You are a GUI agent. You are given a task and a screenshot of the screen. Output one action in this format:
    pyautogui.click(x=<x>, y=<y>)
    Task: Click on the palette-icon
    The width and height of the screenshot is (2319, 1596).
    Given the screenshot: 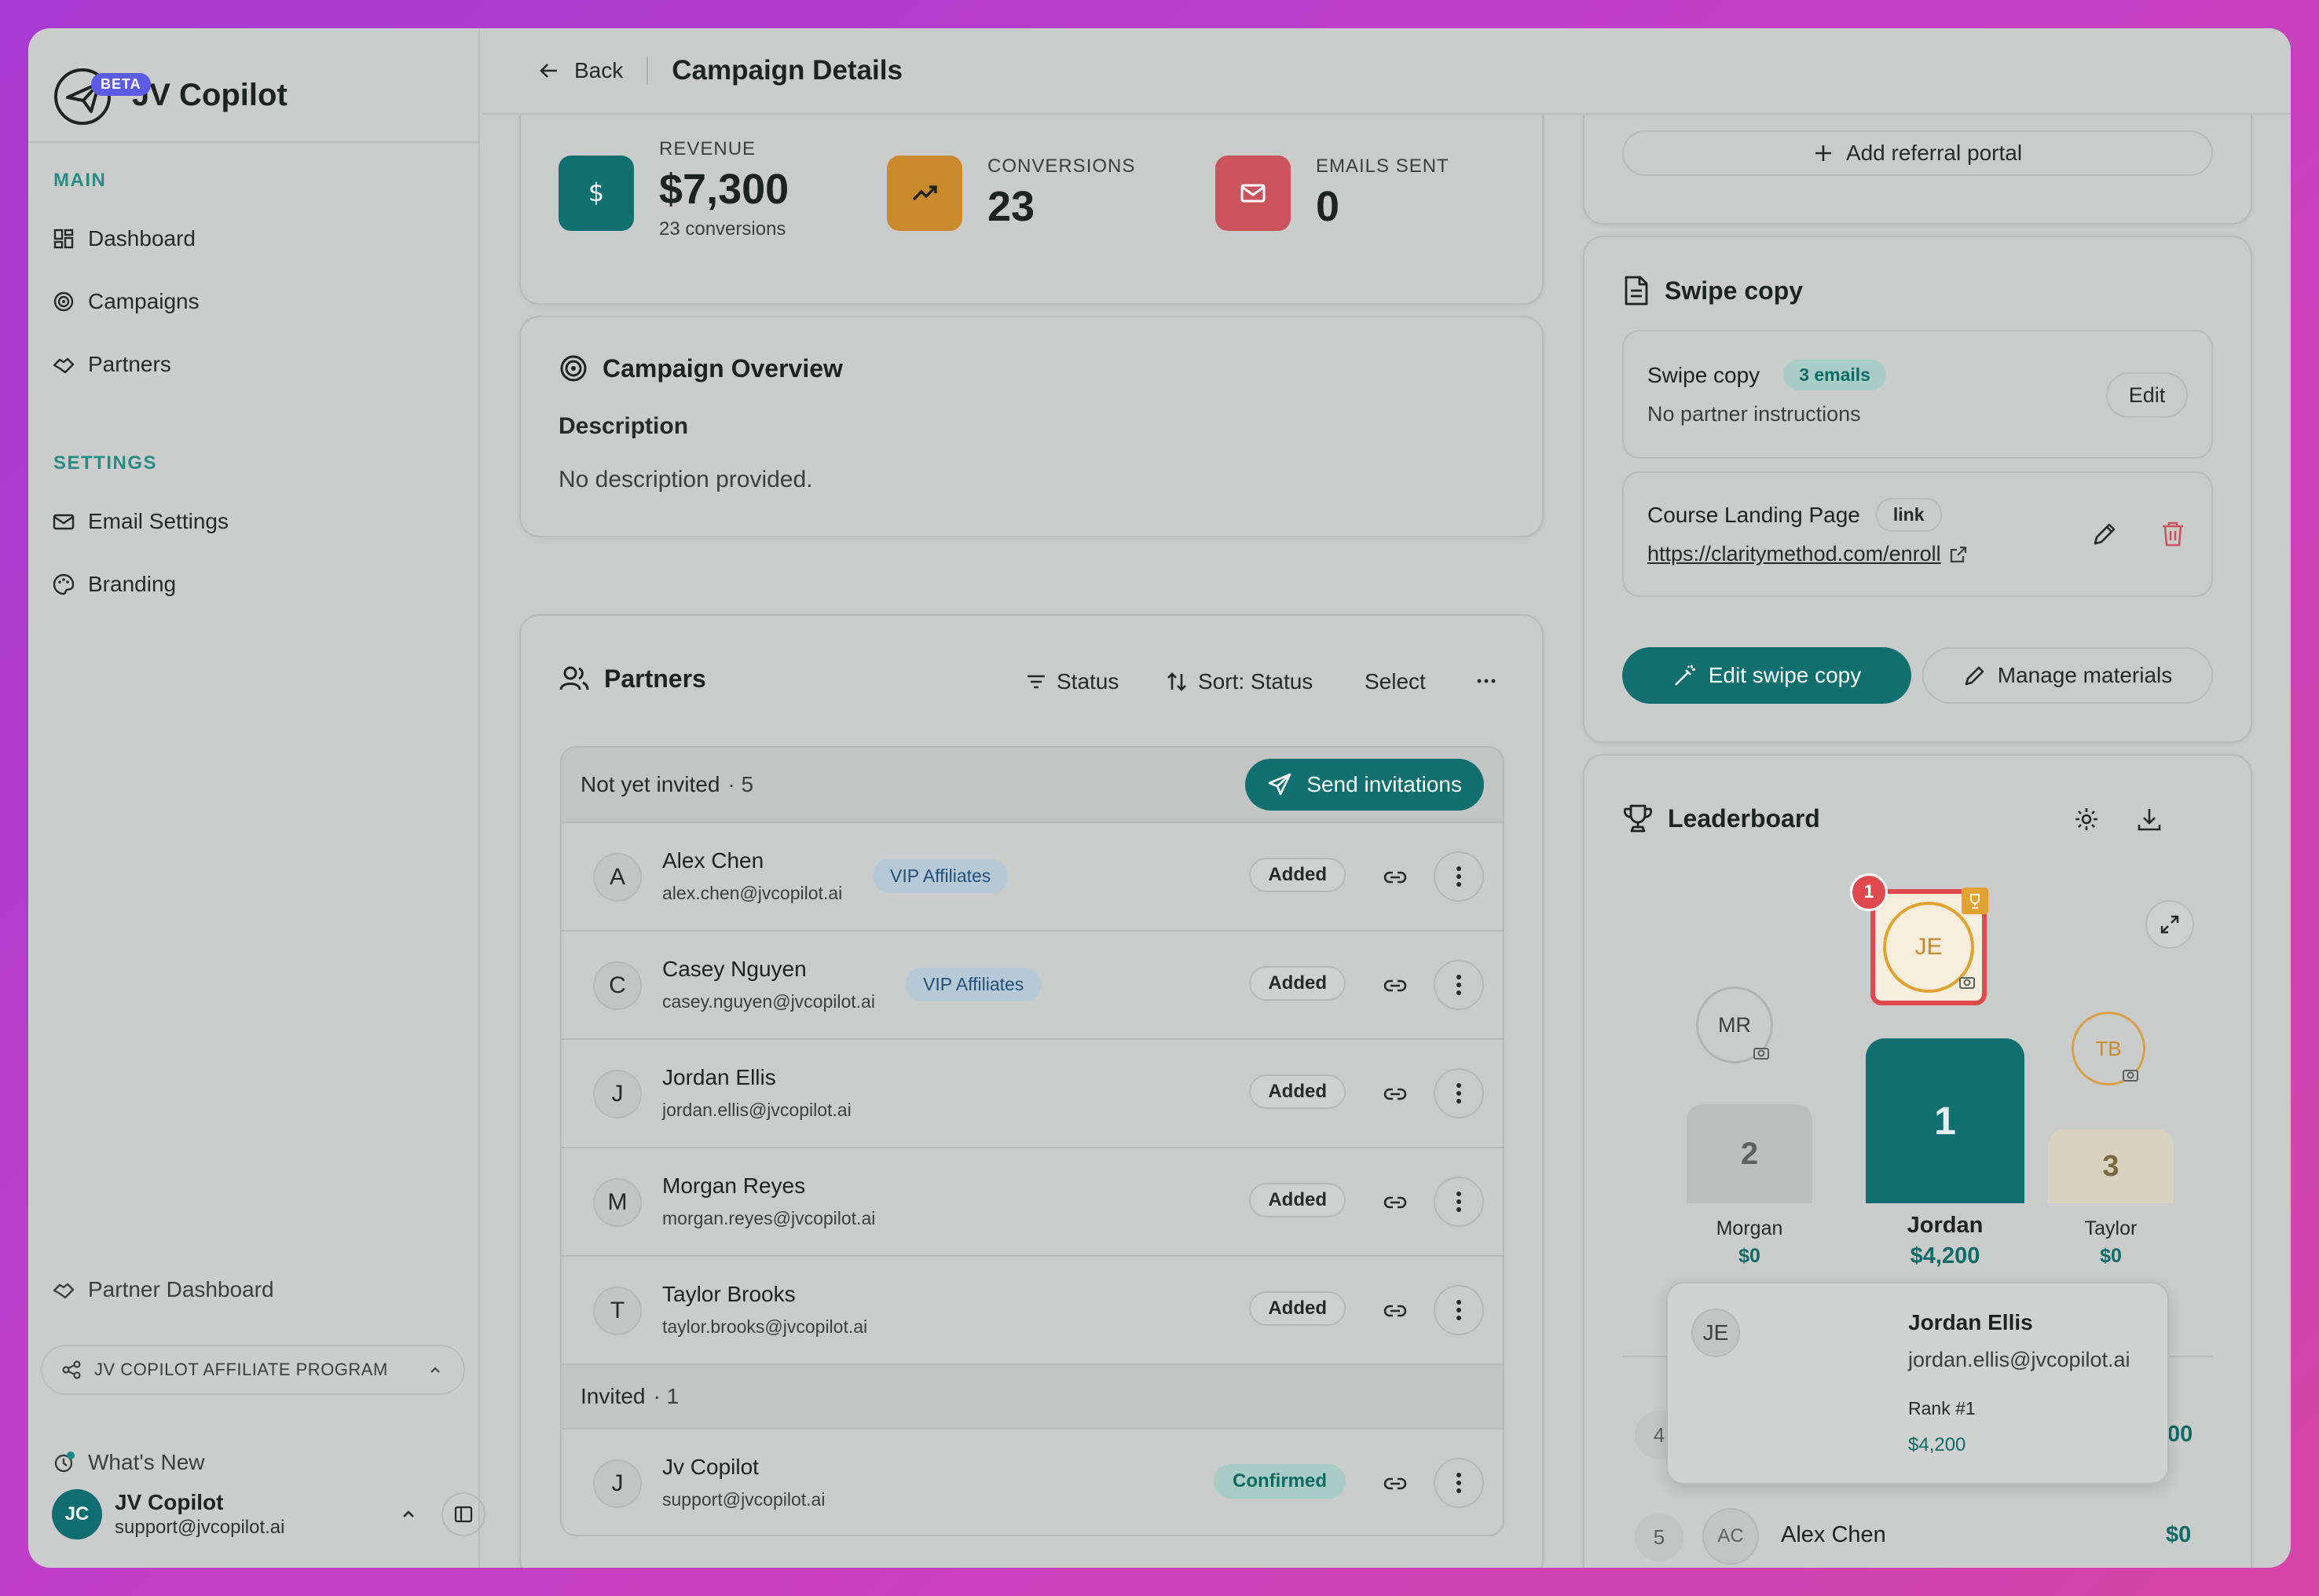 What is the action you would take?
    pyautogui.click(x=64, y=584)
    